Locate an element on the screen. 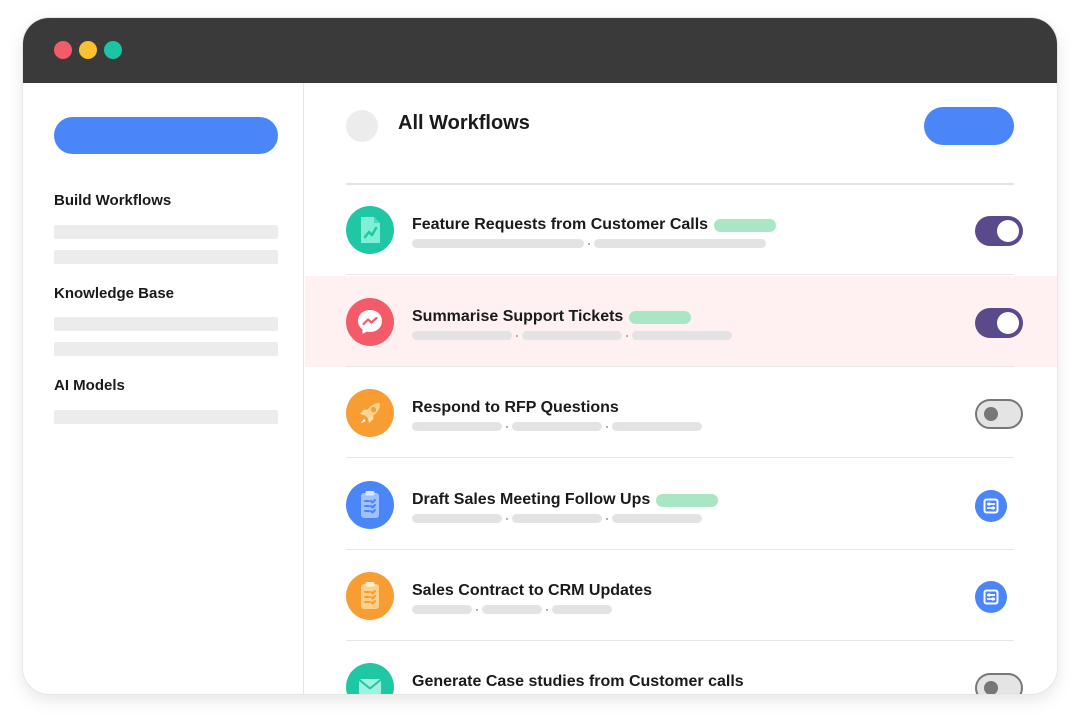 This screenshot has height=721, width=1080. avatar is located at coordinates (362, 126).